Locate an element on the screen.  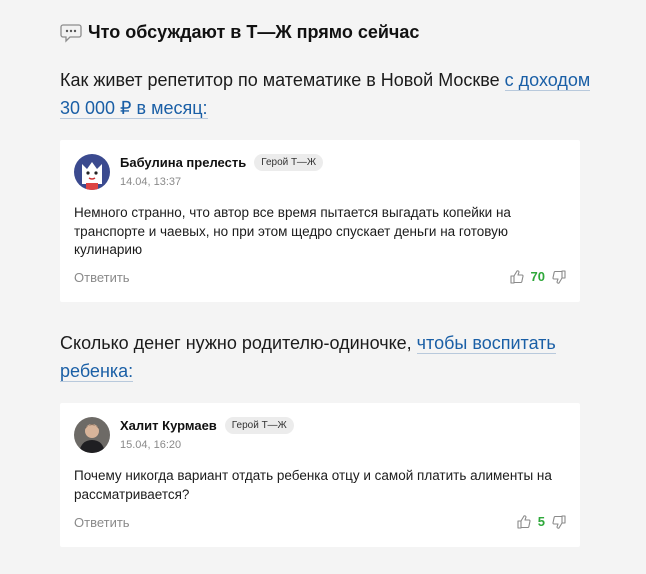
author-name: Бабулина прелесть is located at coordinates (183, 162).